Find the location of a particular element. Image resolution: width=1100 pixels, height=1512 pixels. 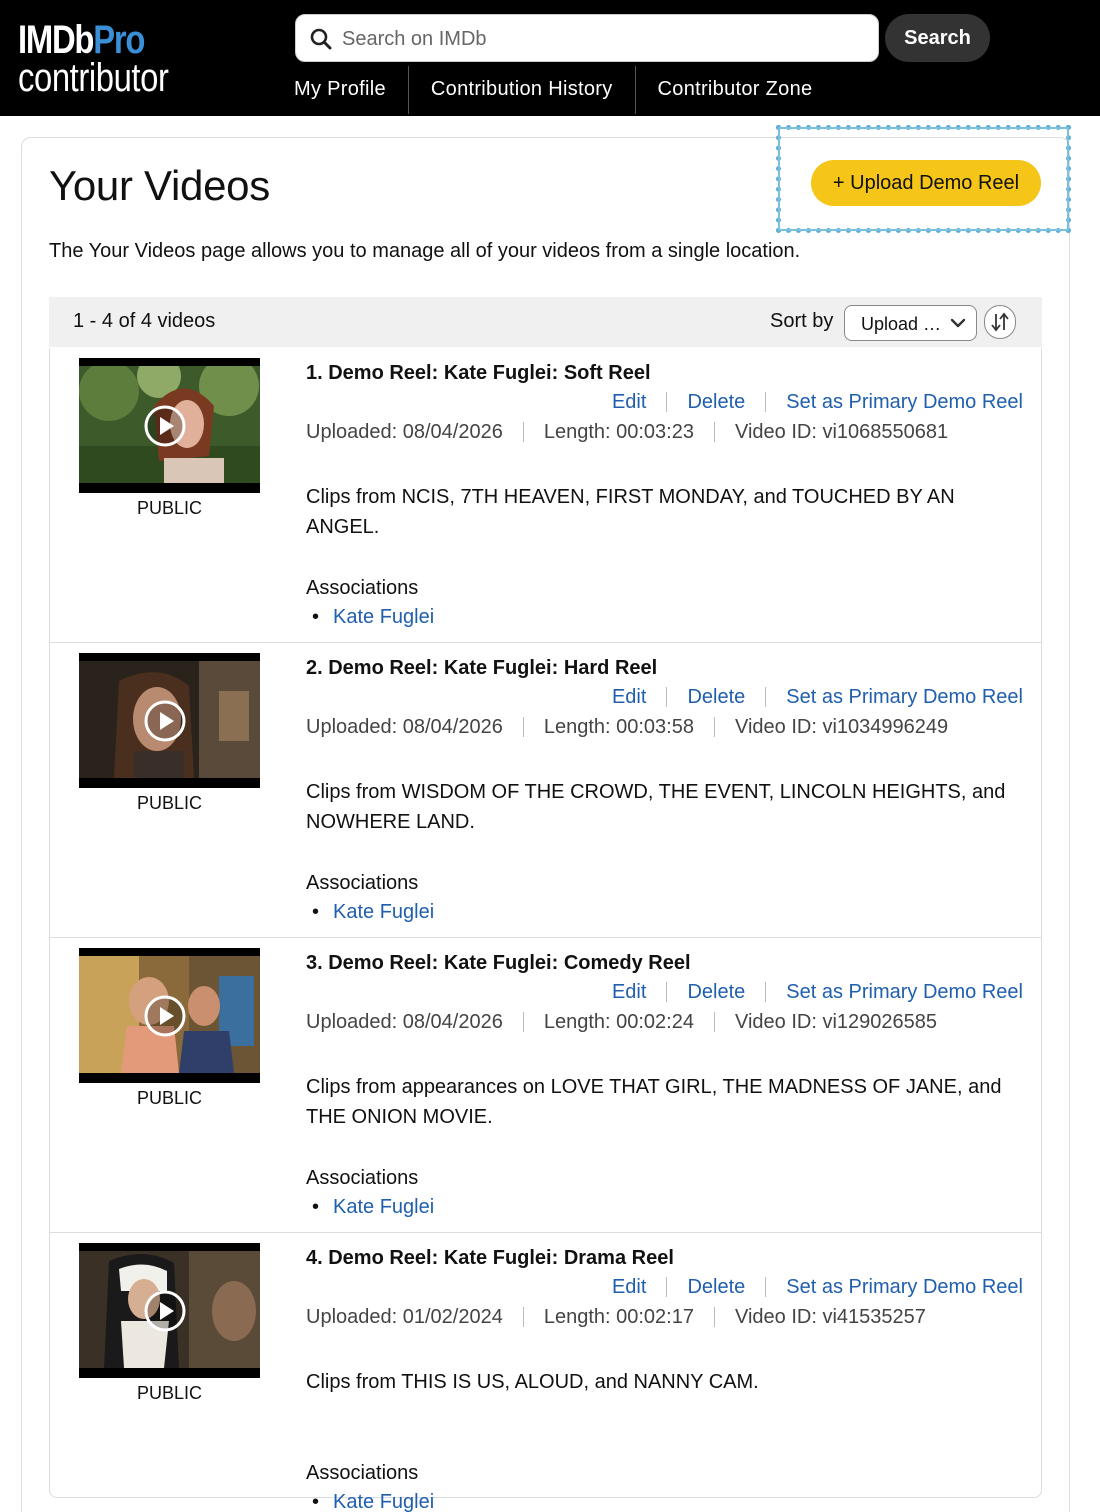

video-length: Length: 00:03:58 is located at coordinates (618, 727).